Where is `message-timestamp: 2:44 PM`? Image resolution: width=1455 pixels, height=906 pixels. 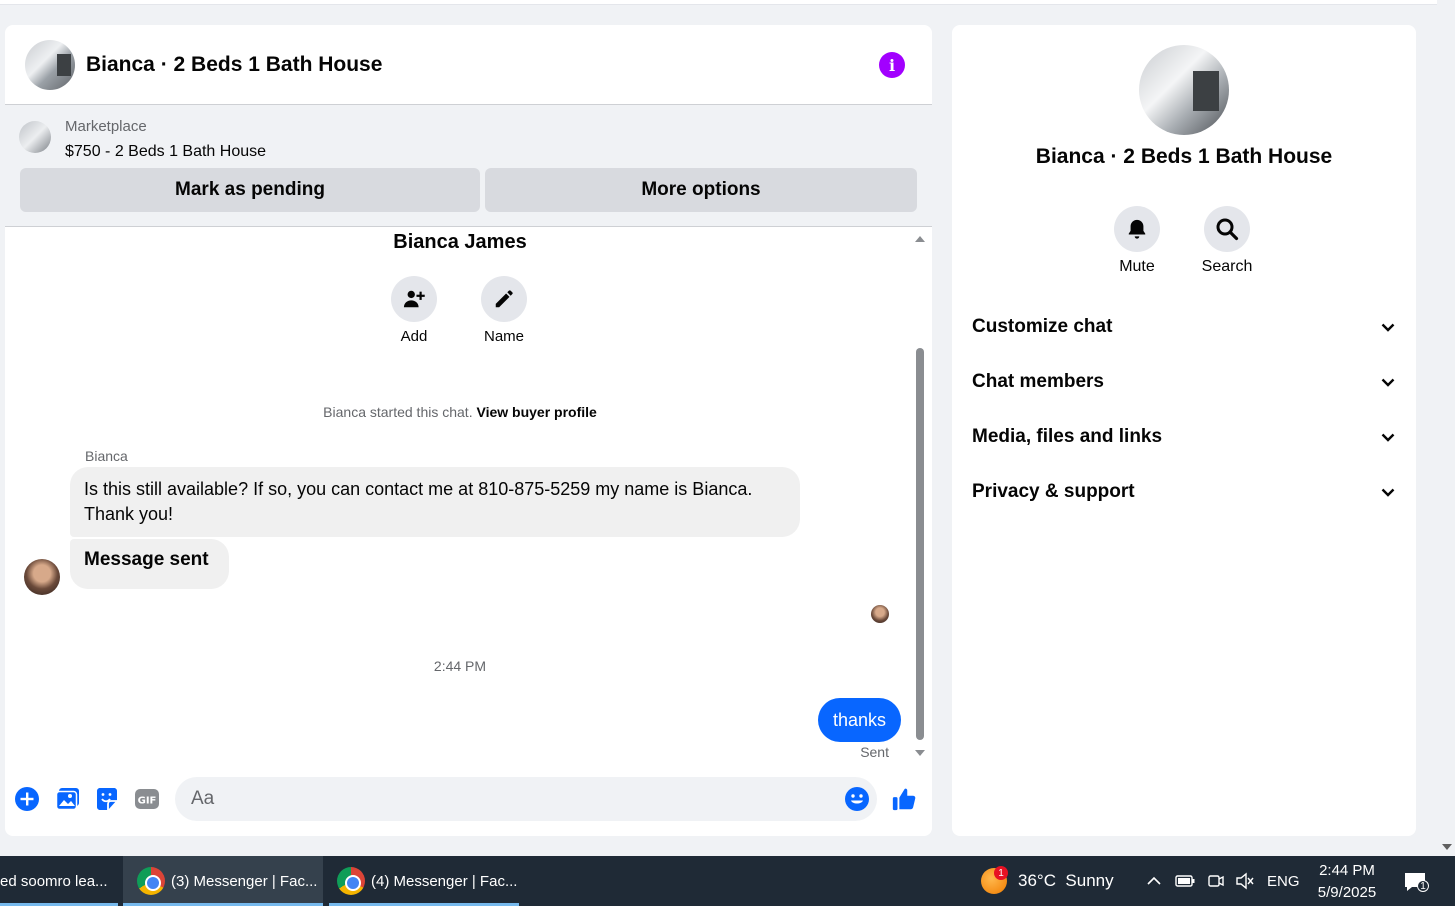
message-timestamp: 2:44 PM is located at coordinates (460, 666).